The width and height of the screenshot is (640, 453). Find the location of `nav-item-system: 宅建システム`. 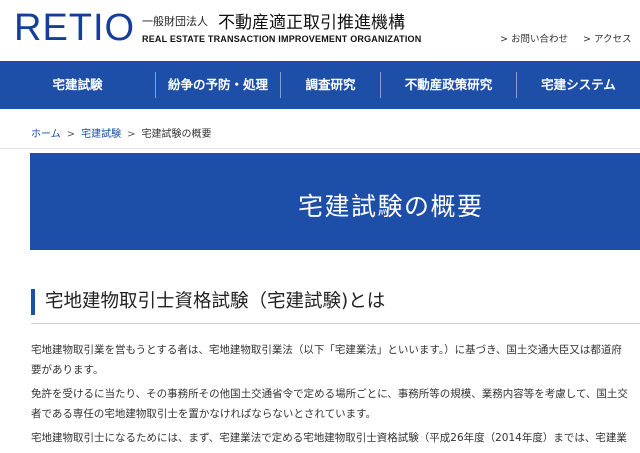

nav-item-system: 宅建システム is located at coordinates (578, 85).